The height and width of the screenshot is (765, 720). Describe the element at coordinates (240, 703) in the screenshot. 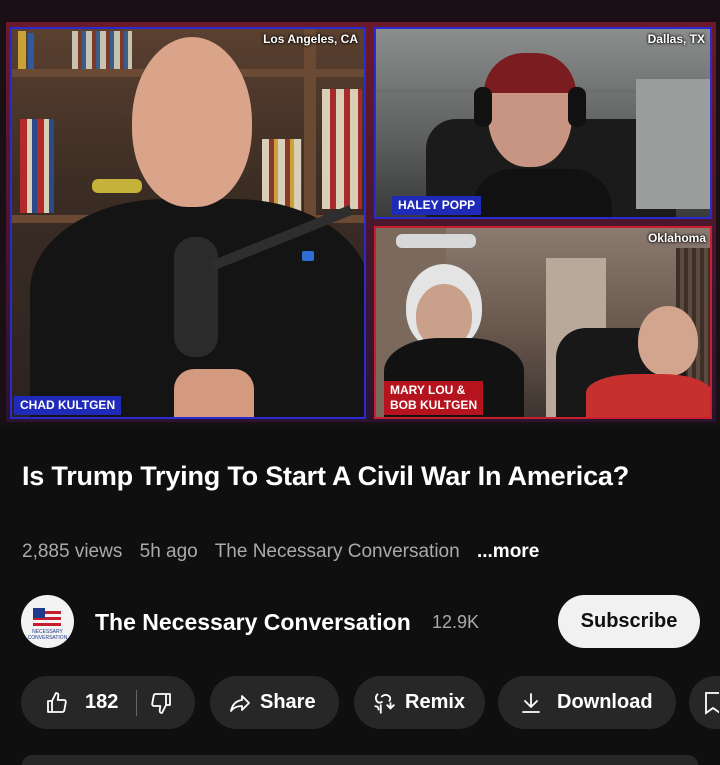

I see `share-arrow-icon` at that location.